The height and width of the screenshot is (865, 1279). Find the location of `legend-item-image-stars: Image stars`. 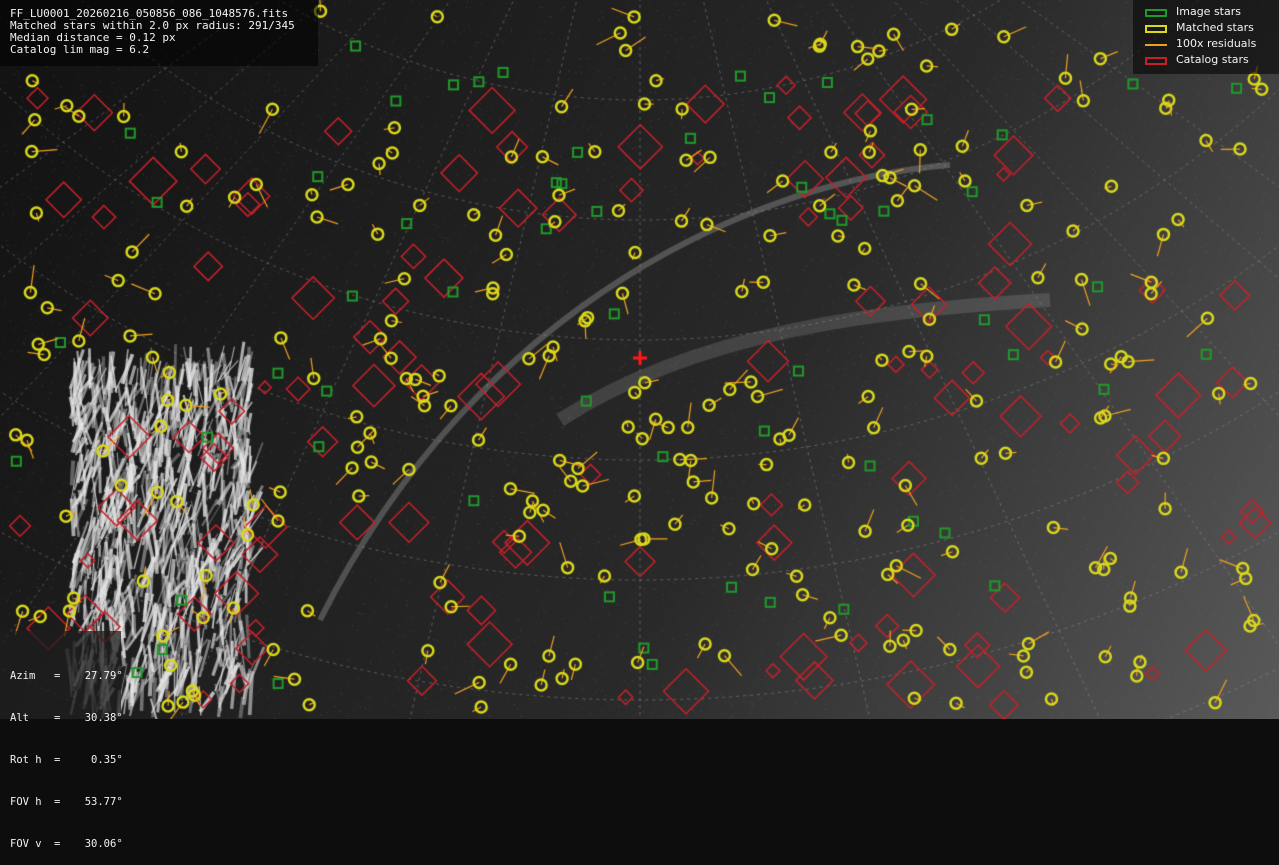

legend-item-image-stars: Image stars is located at coordinates (1206, 13).